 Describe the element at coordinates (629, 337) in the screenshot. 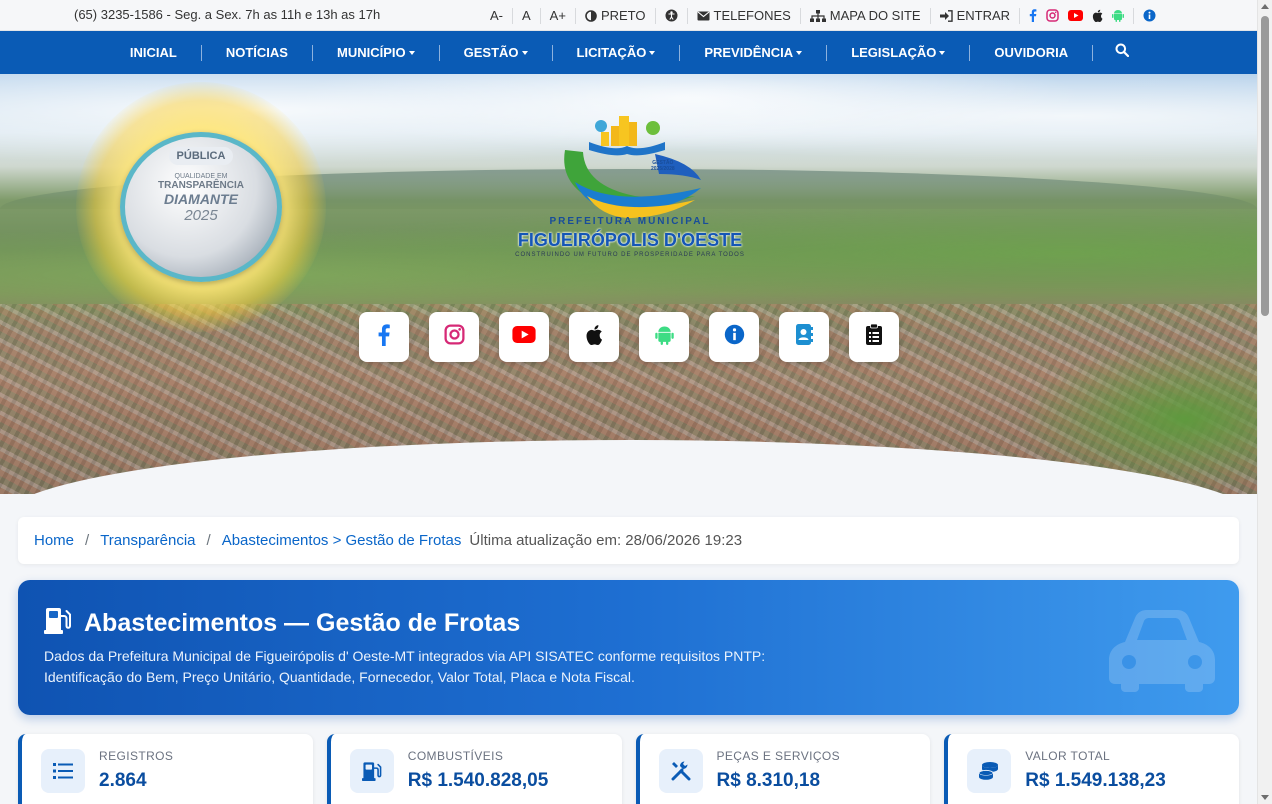

I see `quick-links` at that location.